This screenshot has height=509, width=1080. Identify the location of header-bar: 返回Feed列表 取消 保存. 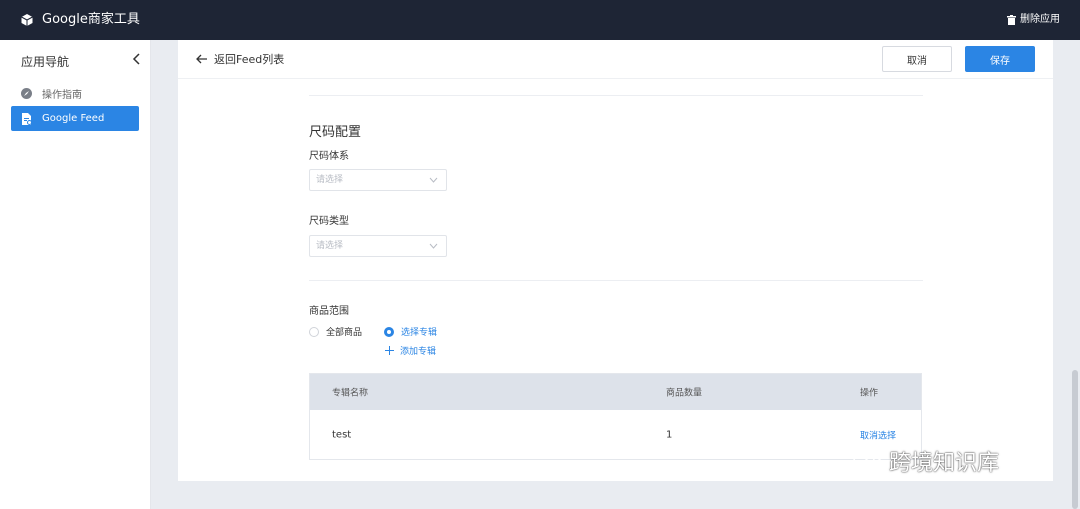
(615, 59).